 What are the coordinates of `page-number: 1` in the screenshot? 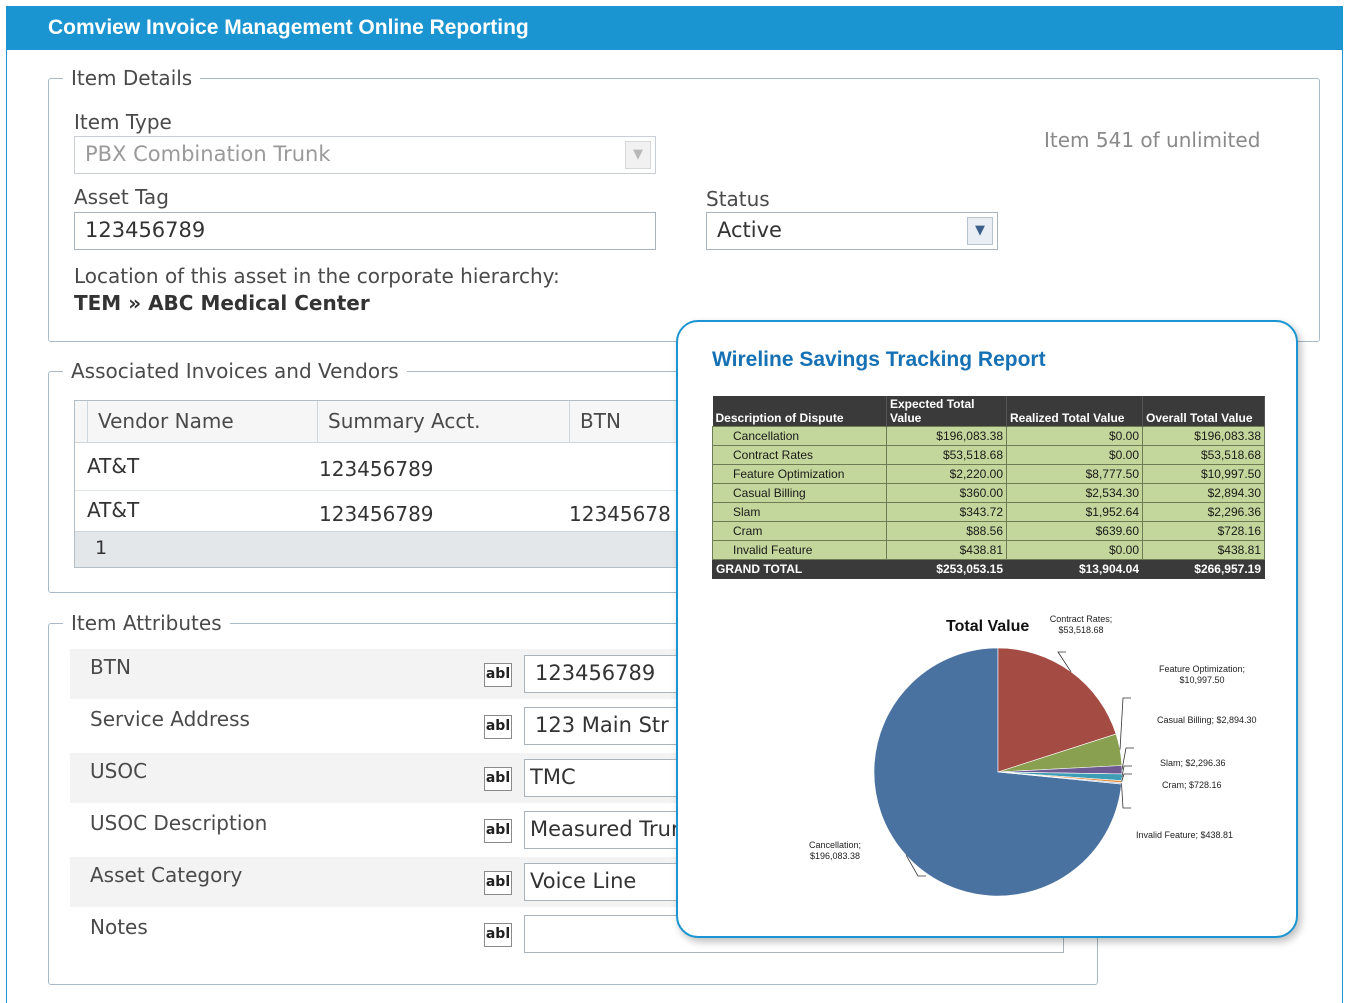 It's located at (101, 548).